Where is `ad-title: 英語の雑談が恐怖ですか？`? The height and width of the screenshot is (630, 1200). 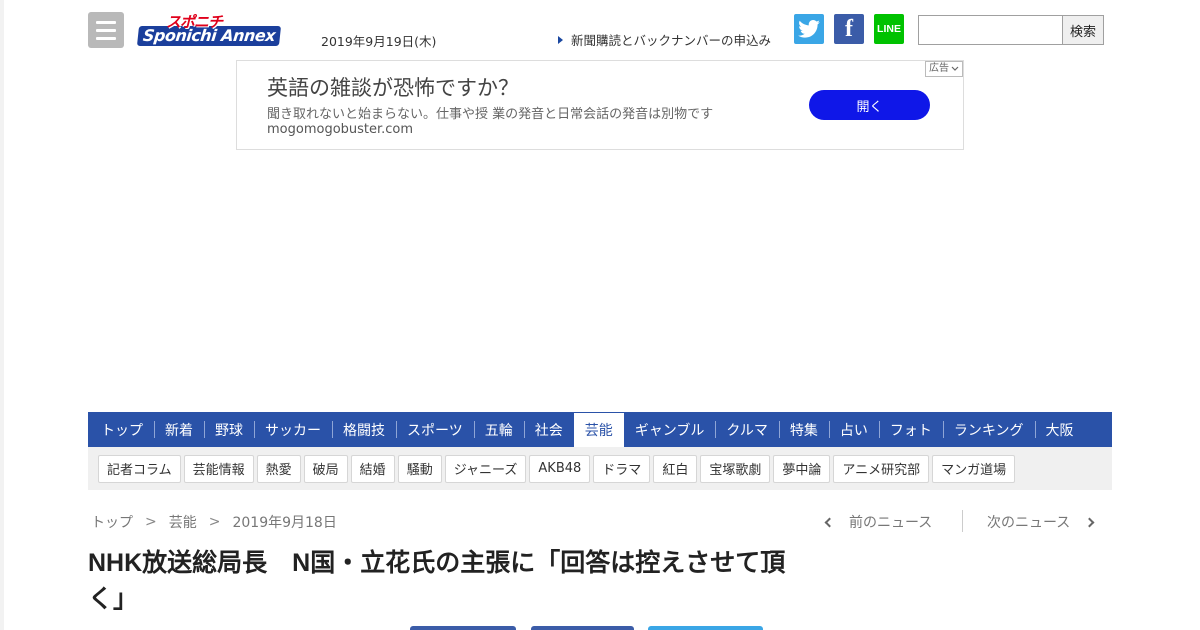
ad-title: 英語の雑談が恐怖ですか？ is located at coordinates (393, 87).